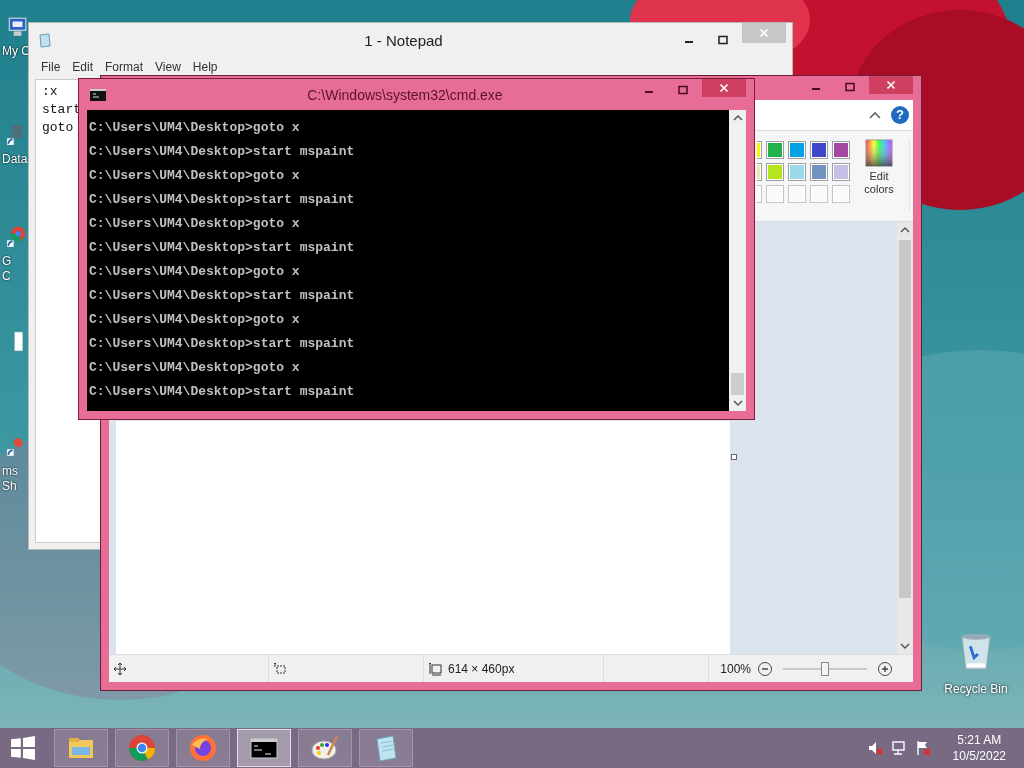 The height and width of the screenshot is (768, 1024). Describe the element at coordinates (6, 276) in the screenshot. I see `icon-label: C` at that location.